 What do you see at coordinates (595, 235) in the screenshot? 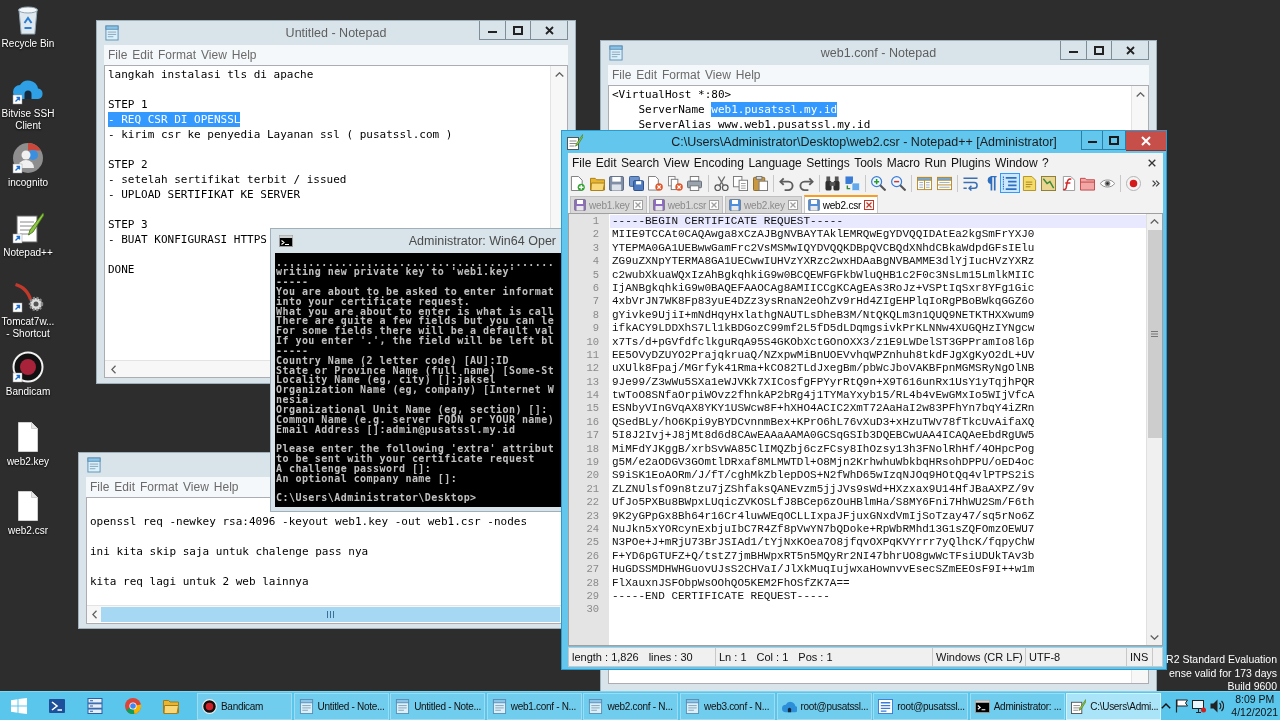
I see `line-number: 2` at bounding box center [595, 235].